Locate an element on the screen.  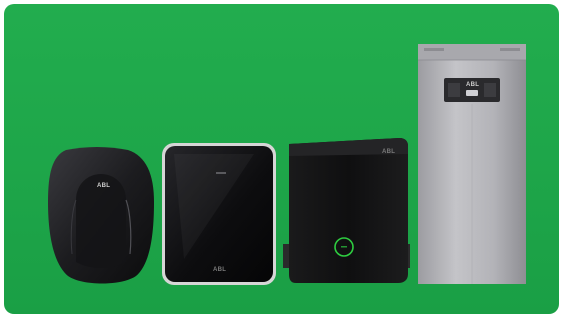
charging-pillar: ABL is located at coordinates (472, 164).